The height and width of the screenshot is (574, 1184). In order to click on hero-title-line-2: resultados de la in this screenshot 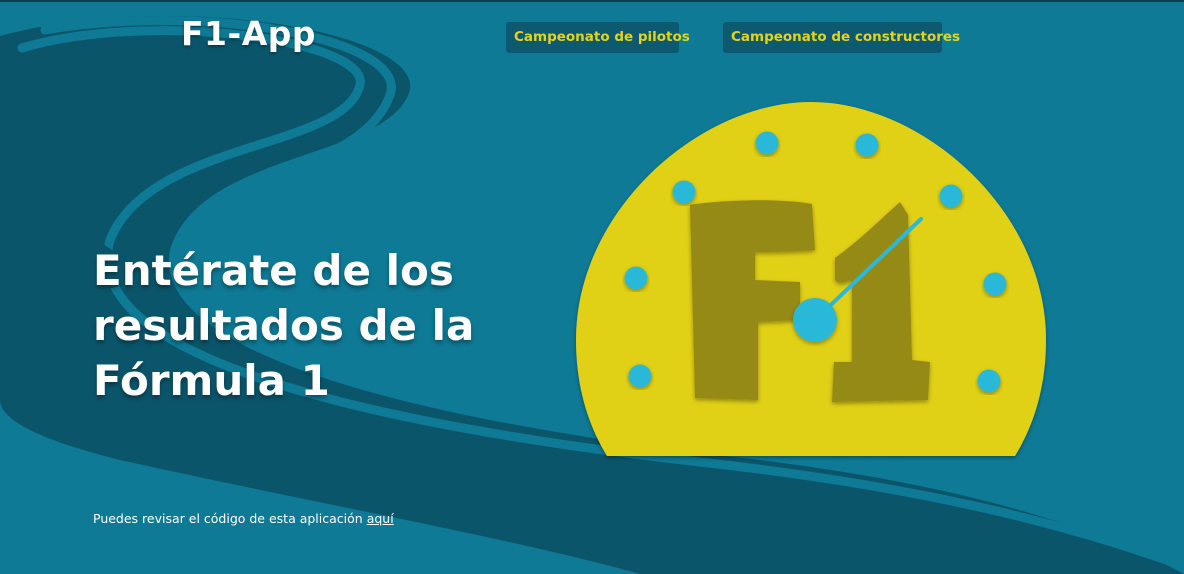, I will do `click(284, 325)`.